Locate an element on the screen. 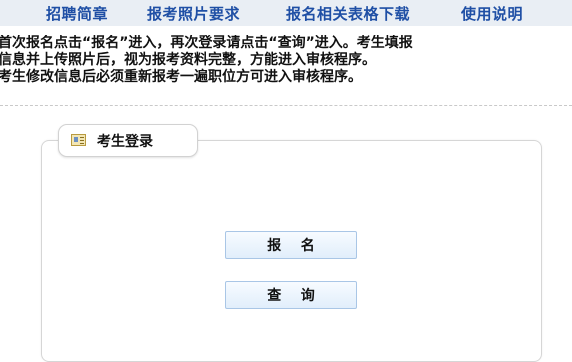  login-panel-title: 考生登录 is located at coordinates (125, 142).